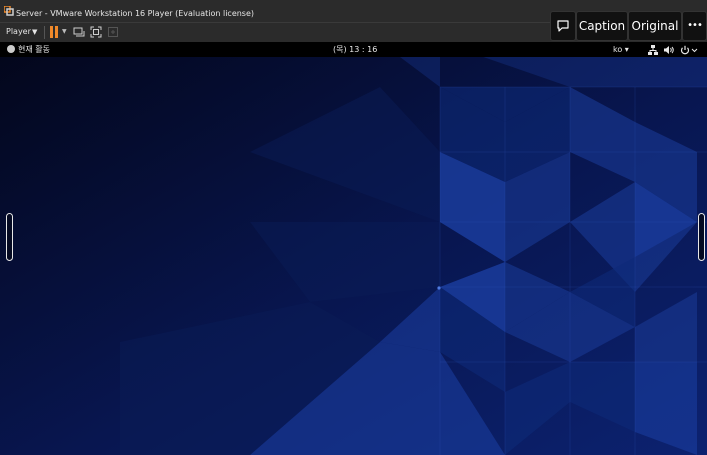 This screenshot has height=455, width=707. I want to click on language-chevron-down-icon: ▾, so click(626, 49).